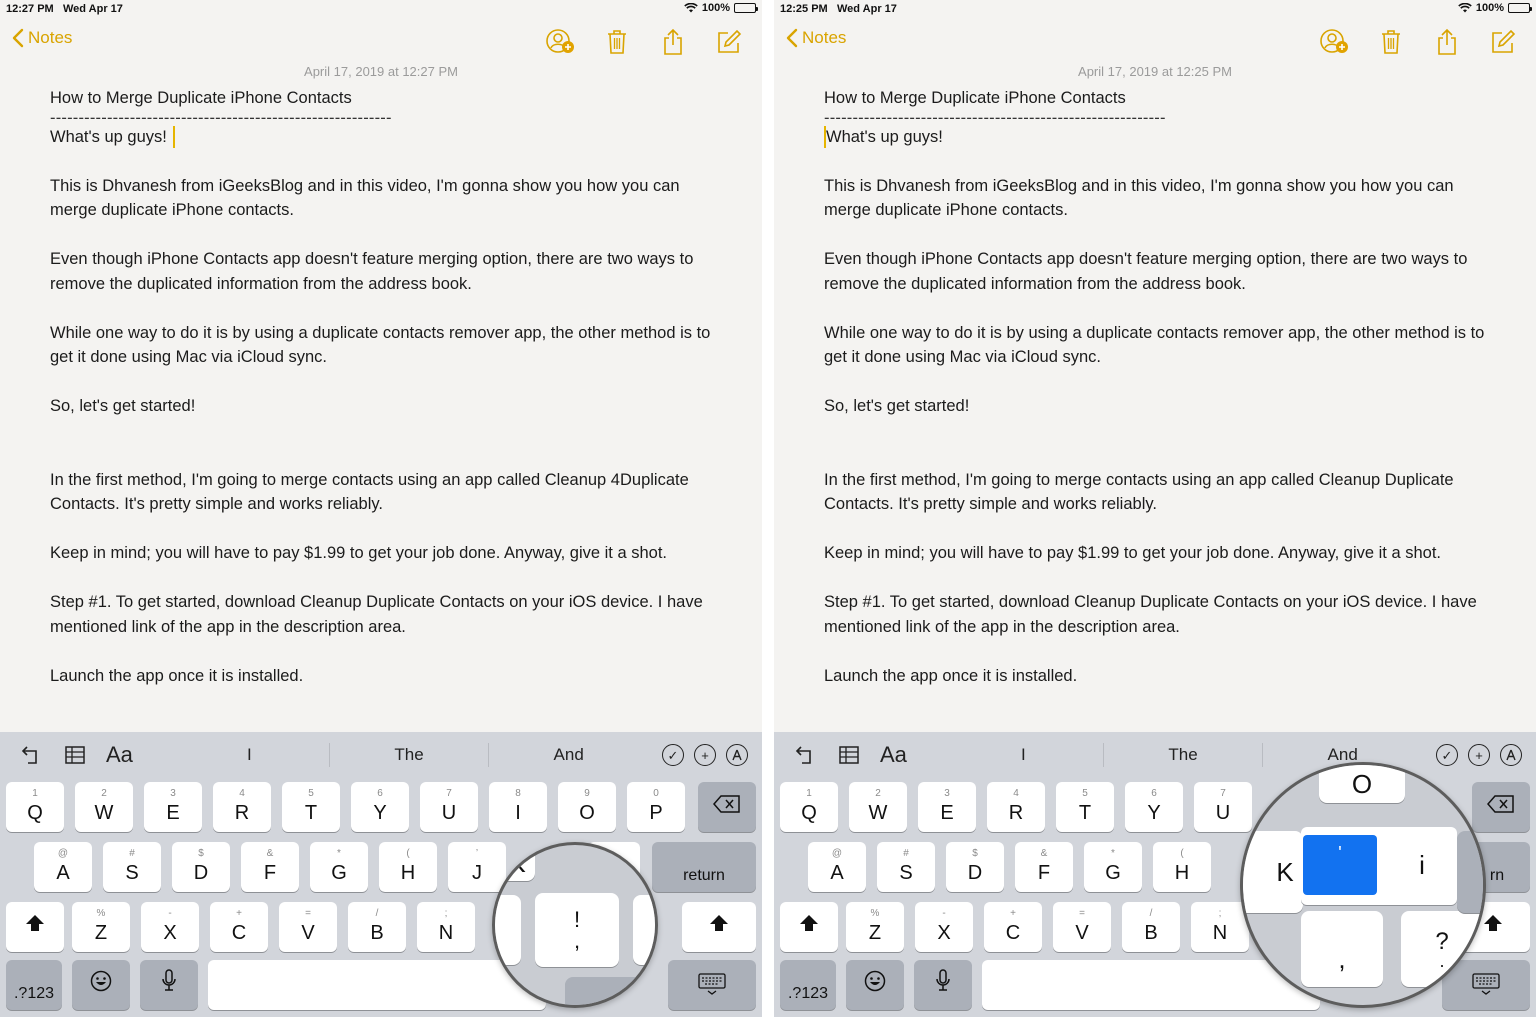 The height and width of the screenshot is (1017, 1536). Describe the element at coordinates (1151, 933) in the screenshot. I see `key-label: B` at that location.